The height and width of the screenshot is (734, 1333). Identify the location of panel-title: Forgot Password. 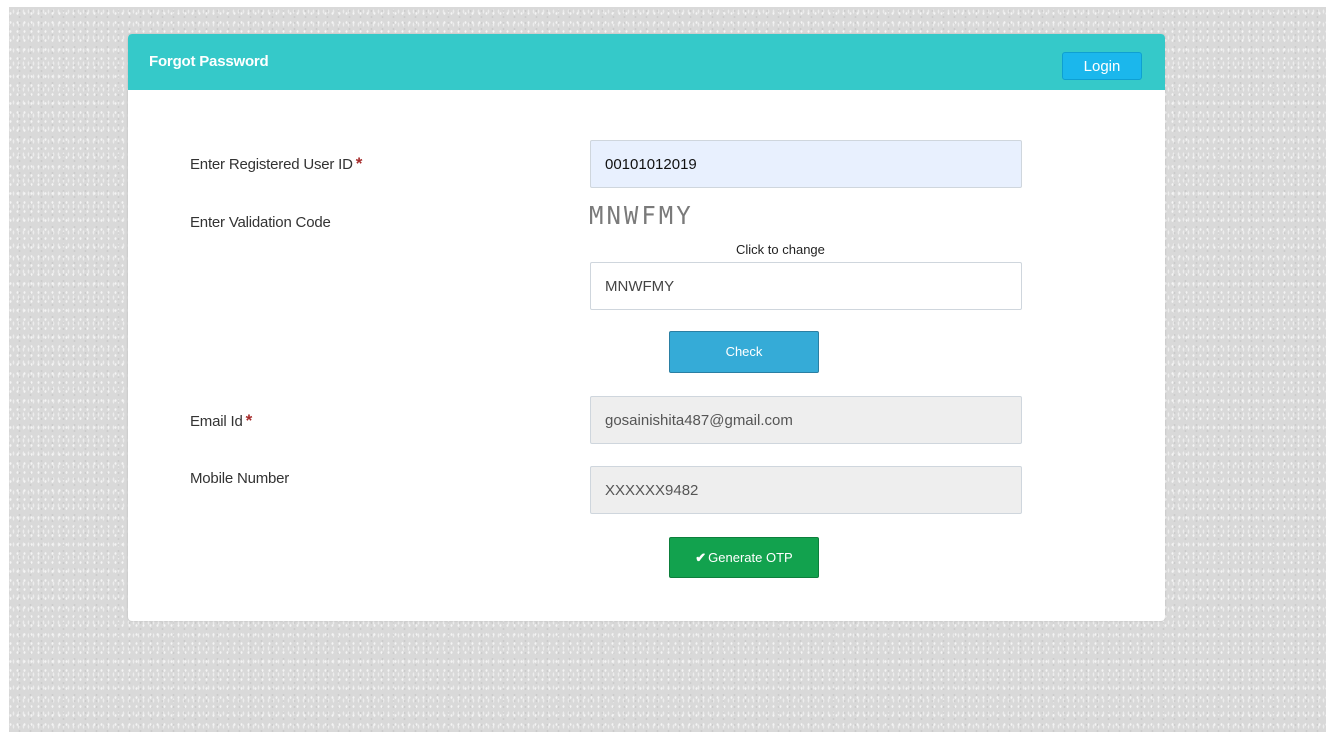
(209, 61).